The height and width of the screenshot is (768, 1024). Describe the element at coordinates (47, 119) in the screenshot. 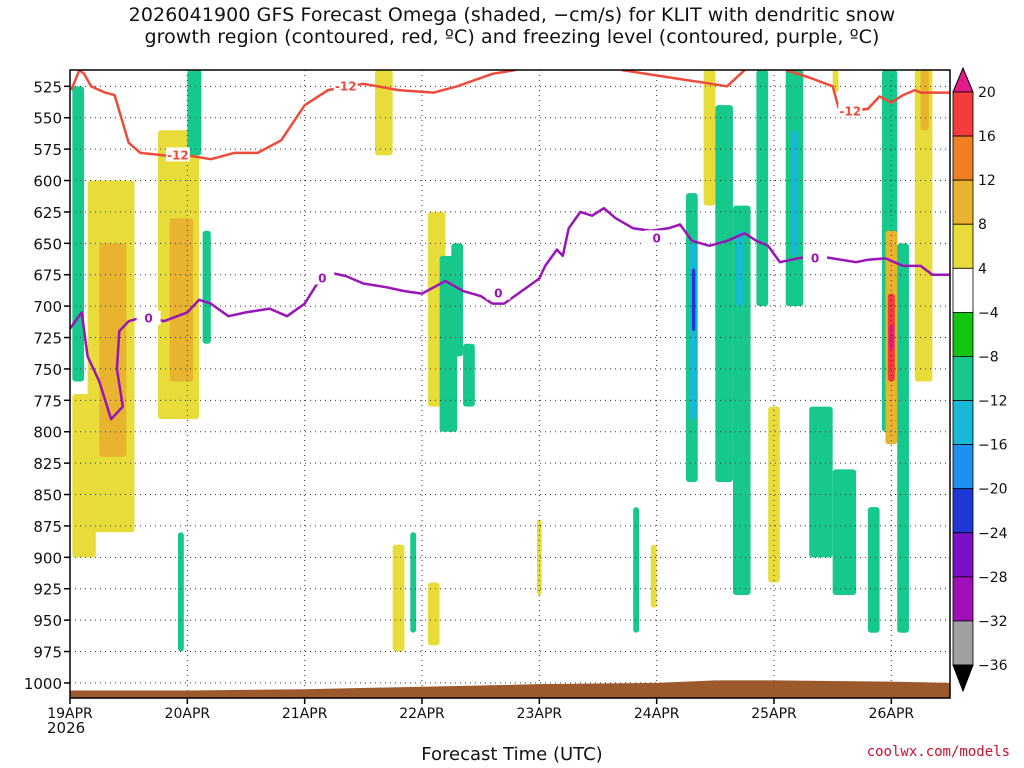

I see `y-tick-label: 550` at that location.